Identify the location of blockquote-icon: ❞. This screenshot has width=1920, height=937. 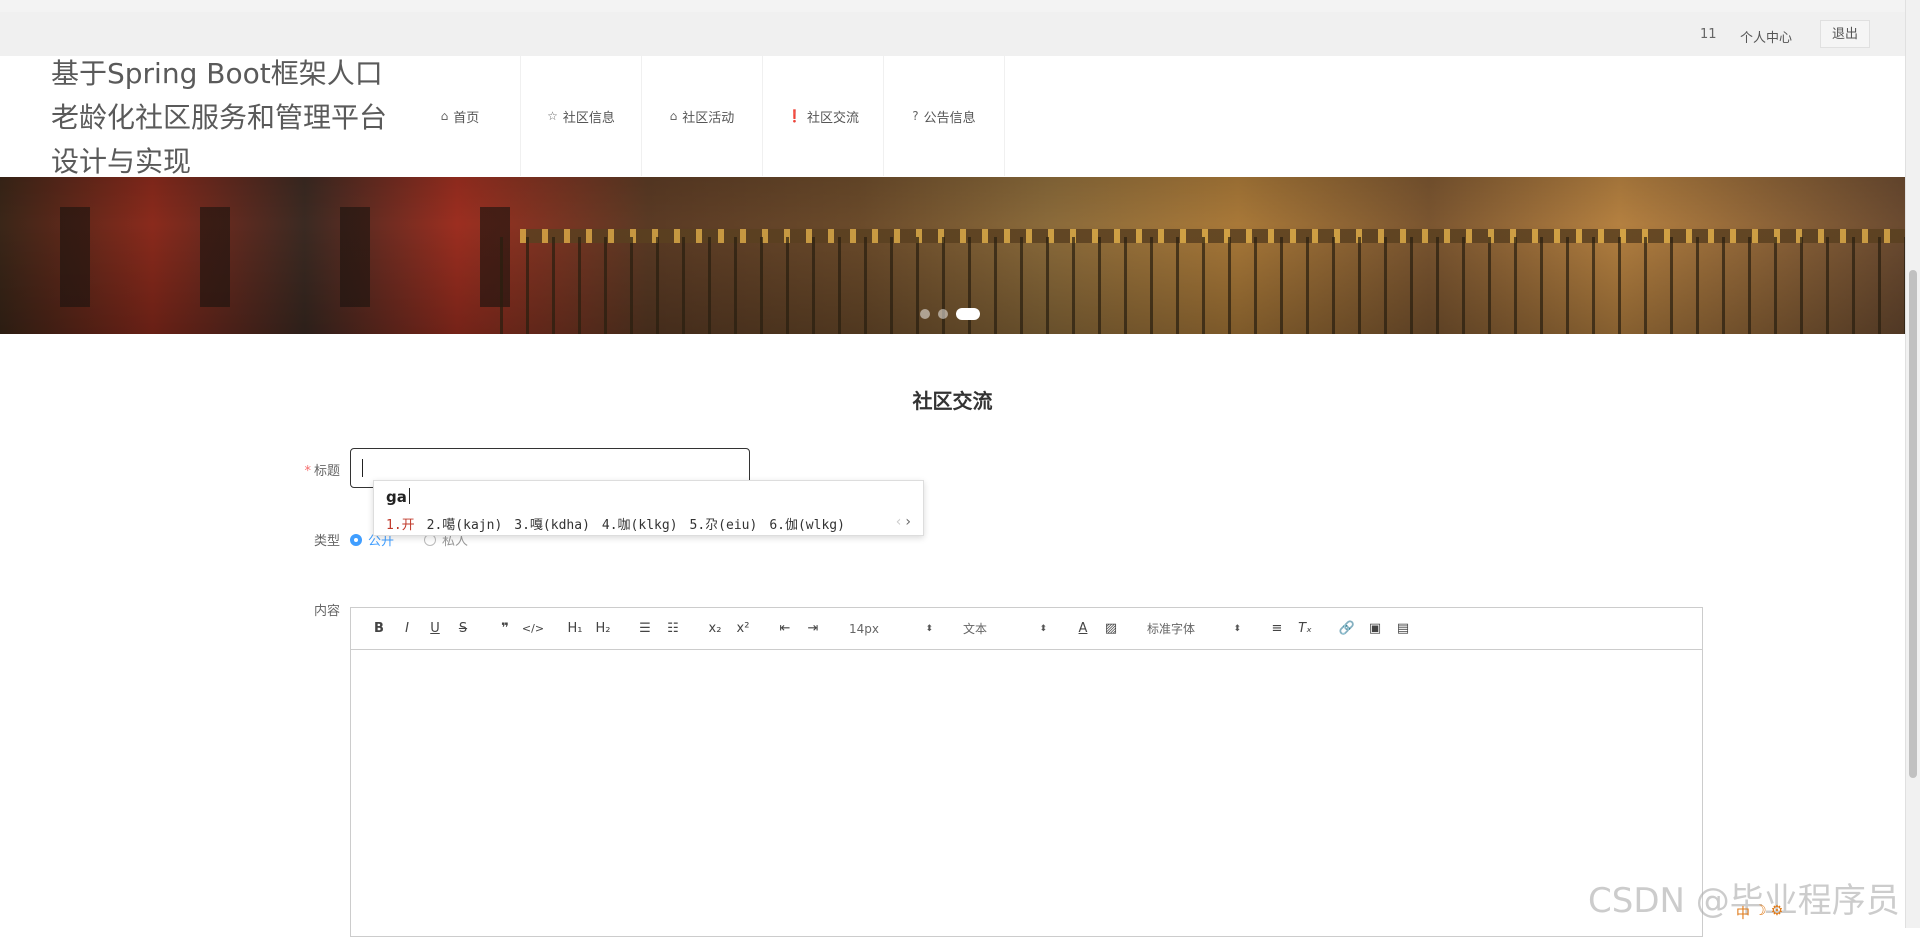
(505, 629).